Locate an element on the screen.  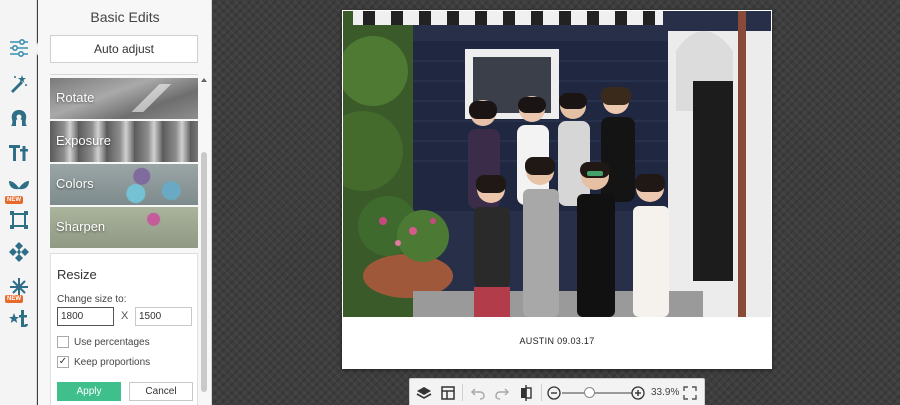
divider is located at coordinates (124, 74).